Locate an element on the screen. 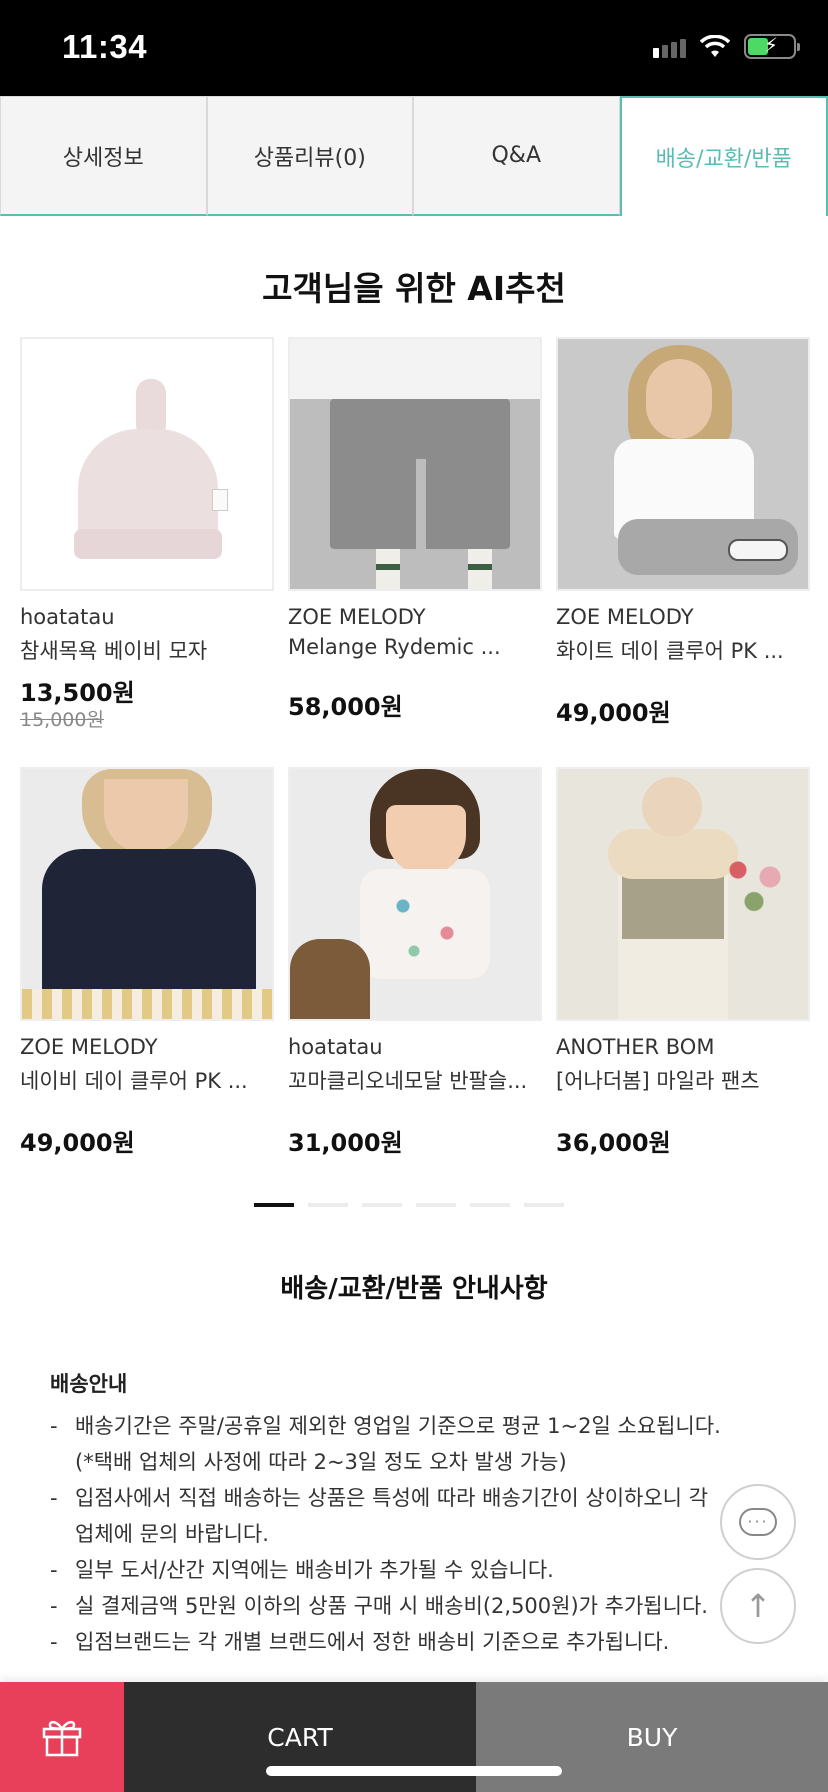 The width and height of the screenshot is (828, 1792). signal-icon is located at coordinates (669, 47).